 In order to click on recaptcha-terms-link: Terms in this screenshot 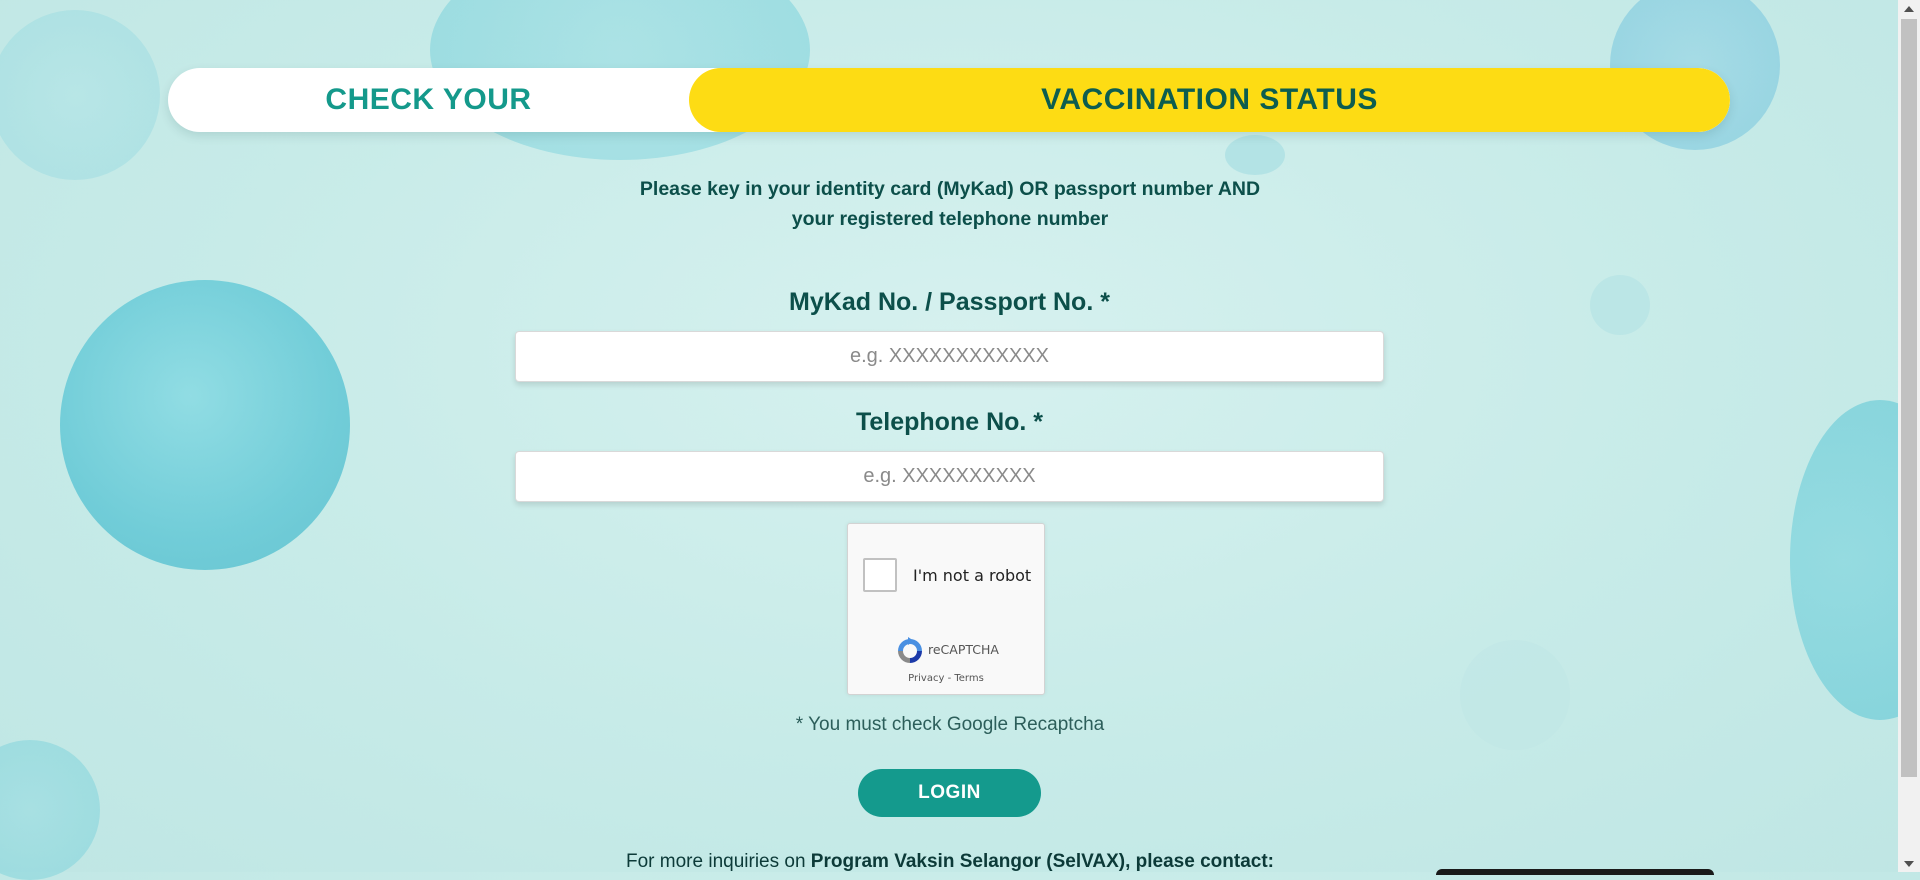, I will do `click(968, 678)`.